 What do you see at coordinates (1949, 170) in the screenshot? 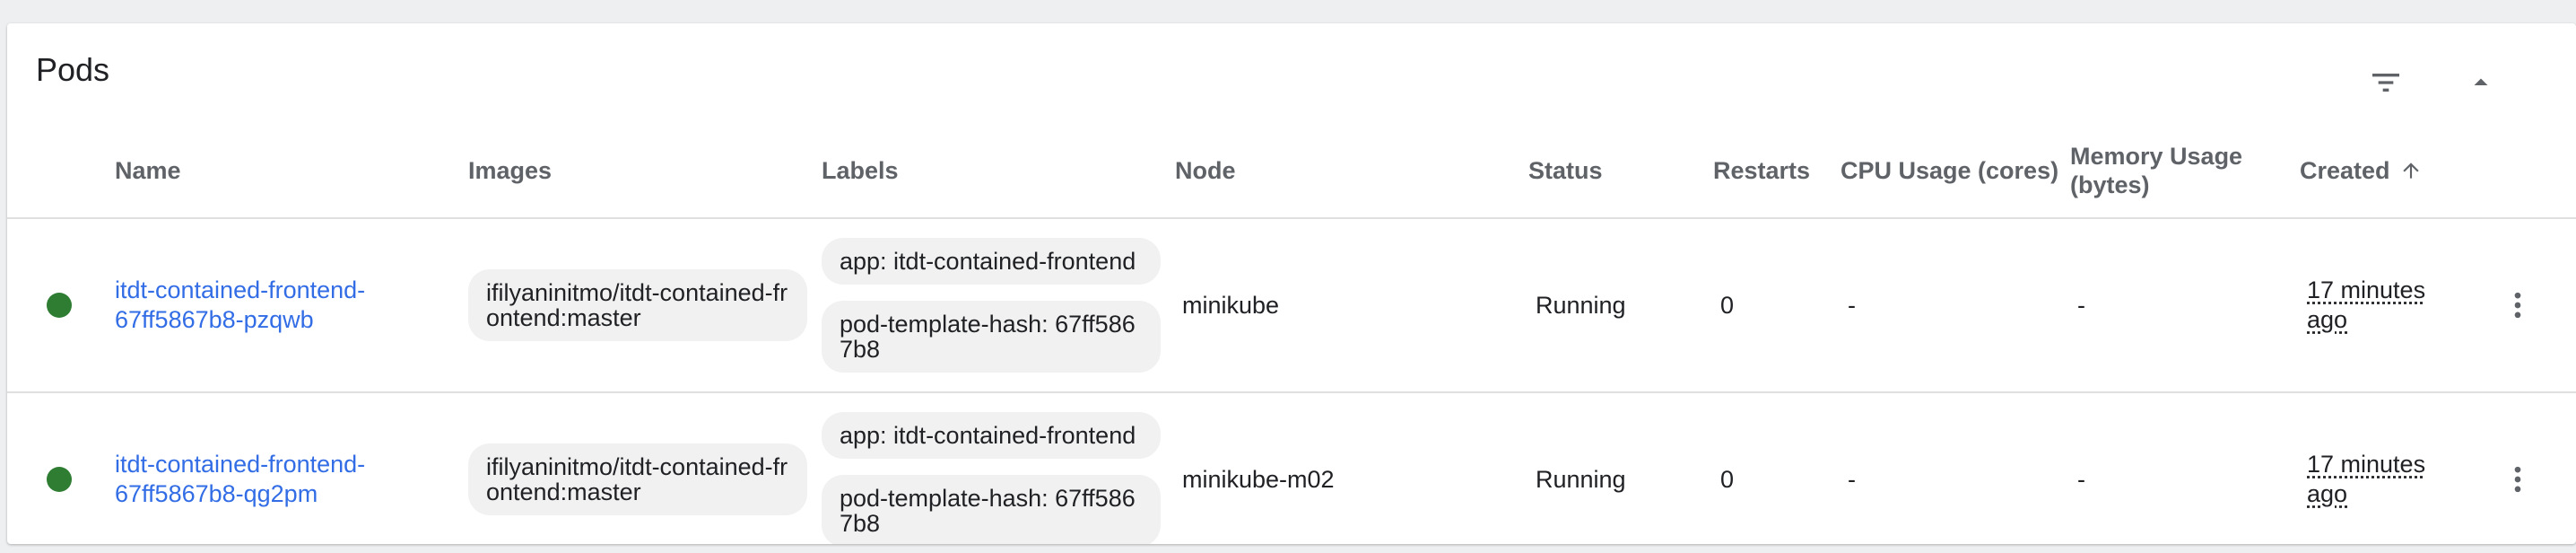
I see `column-header-cpu: CPU Usage (cores)` at bounding box center [1949, 170].